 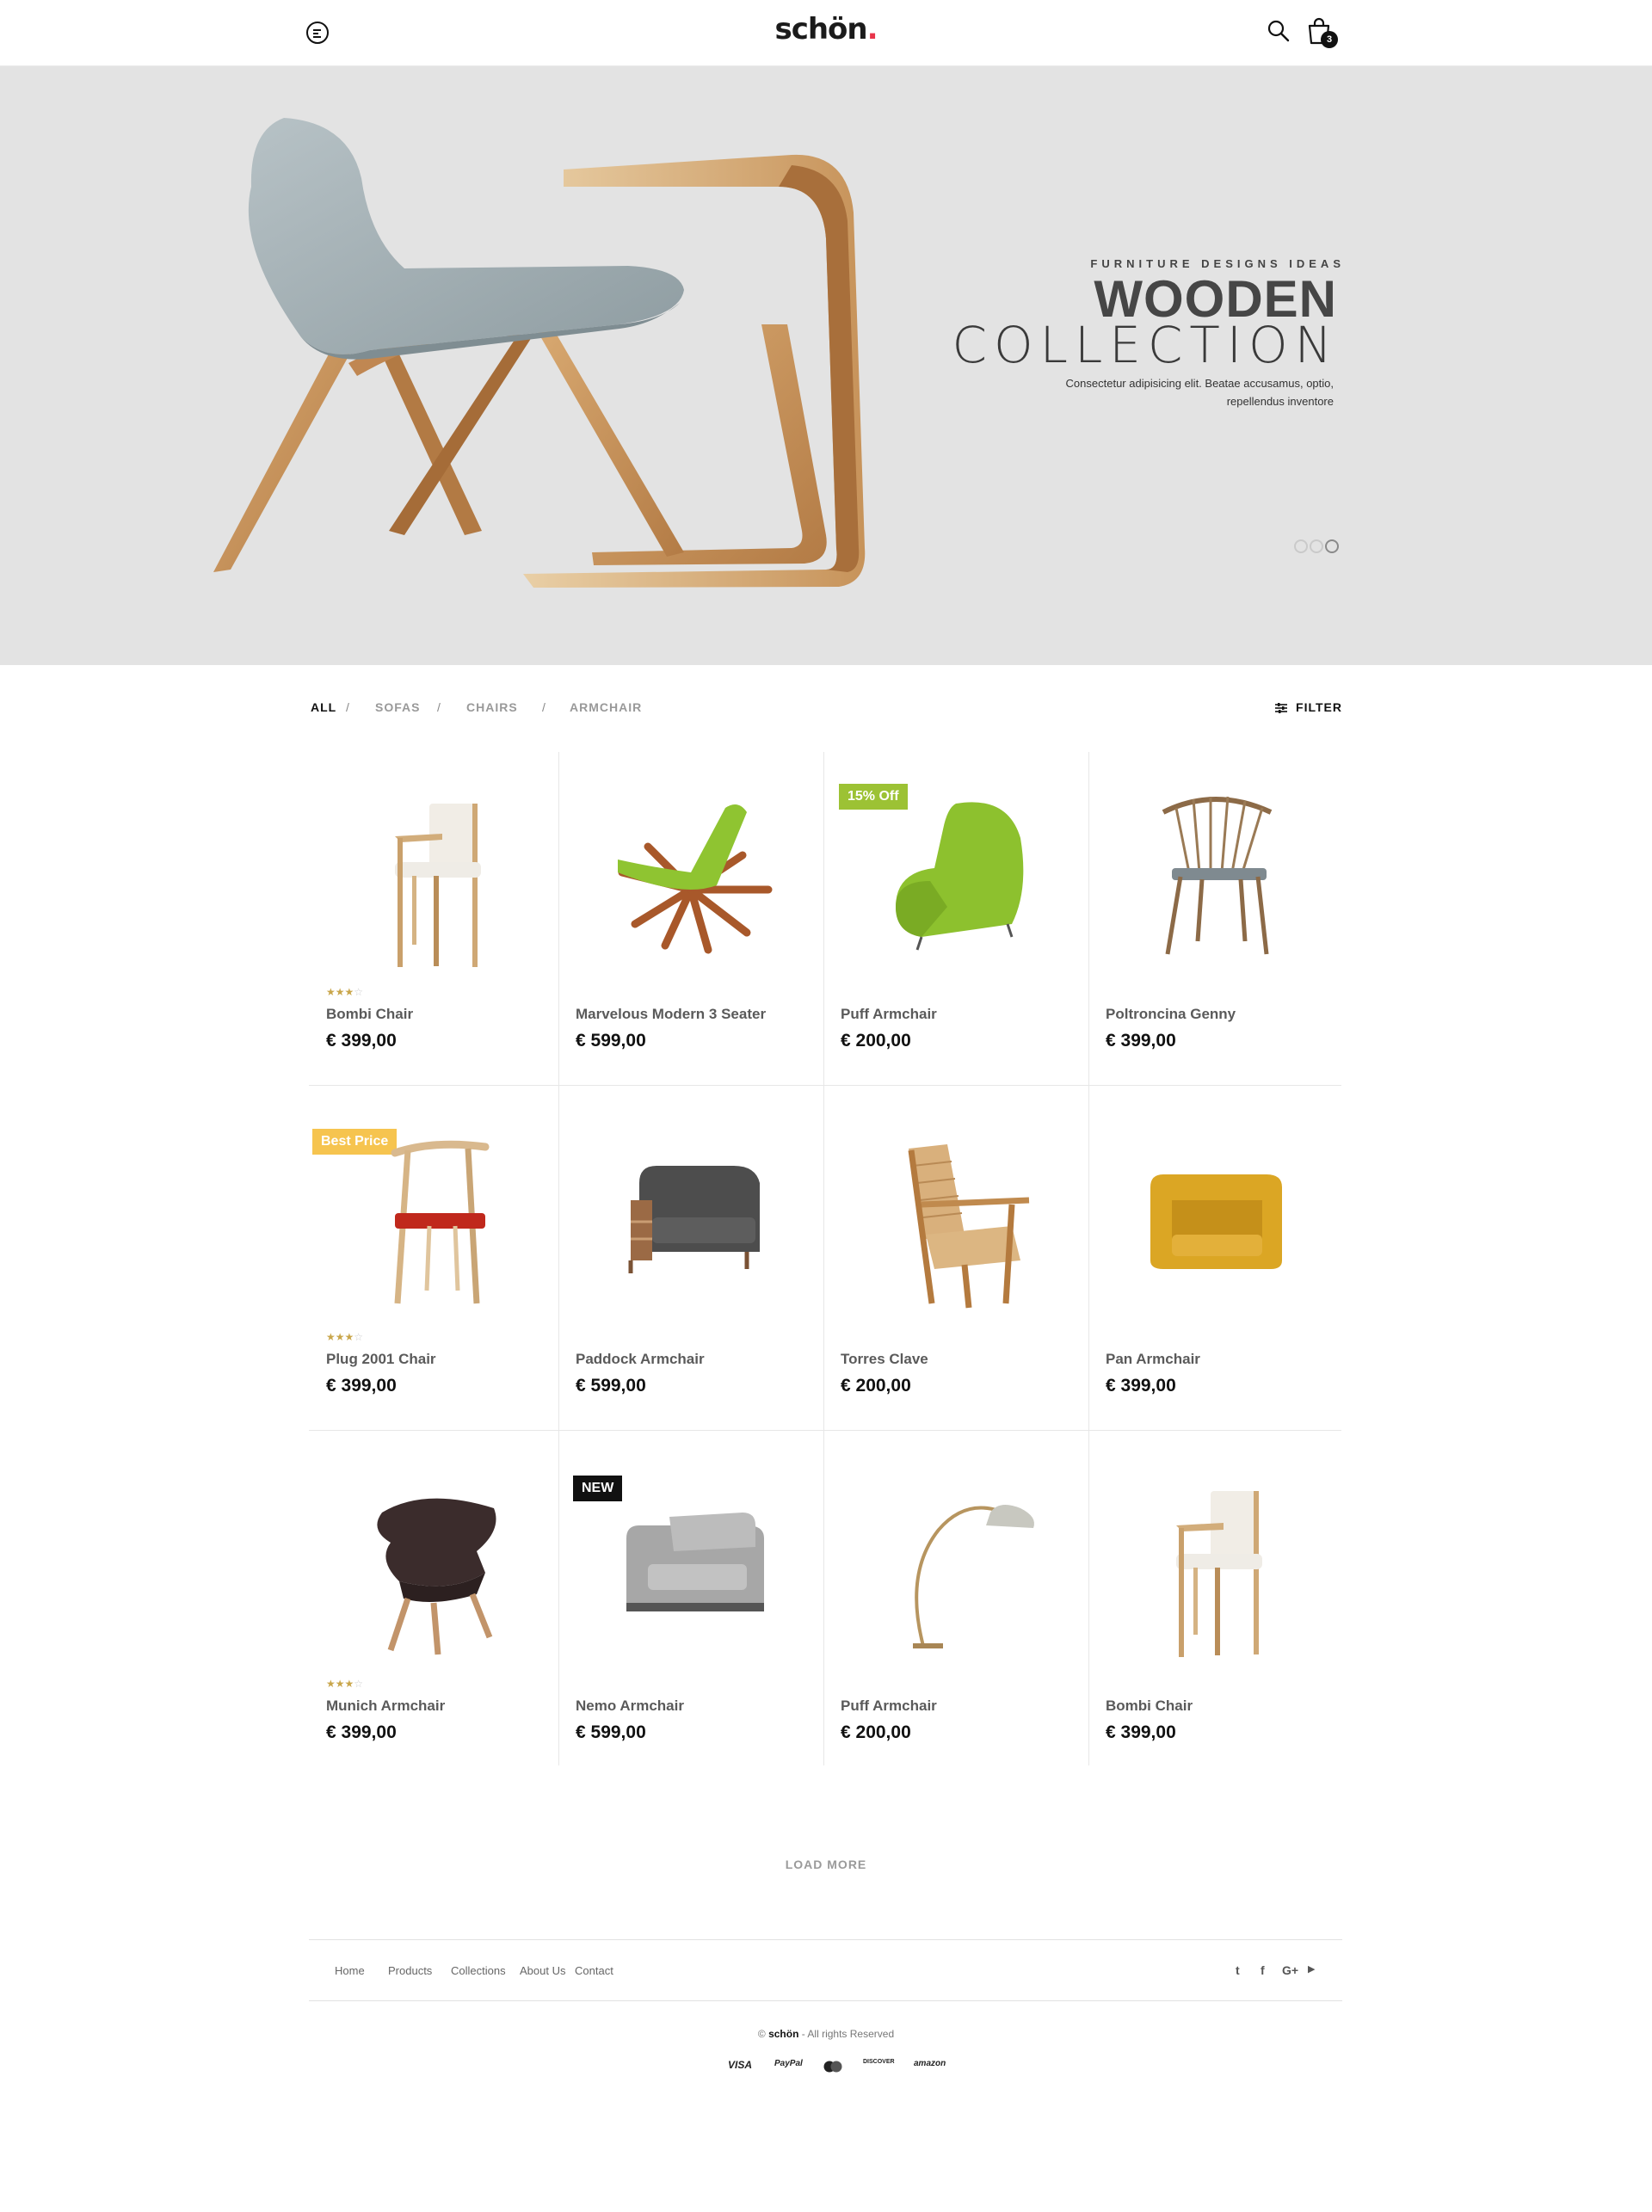 I want to click on product-name: Plug 2001 Chair, so click(x=381, y=1359).